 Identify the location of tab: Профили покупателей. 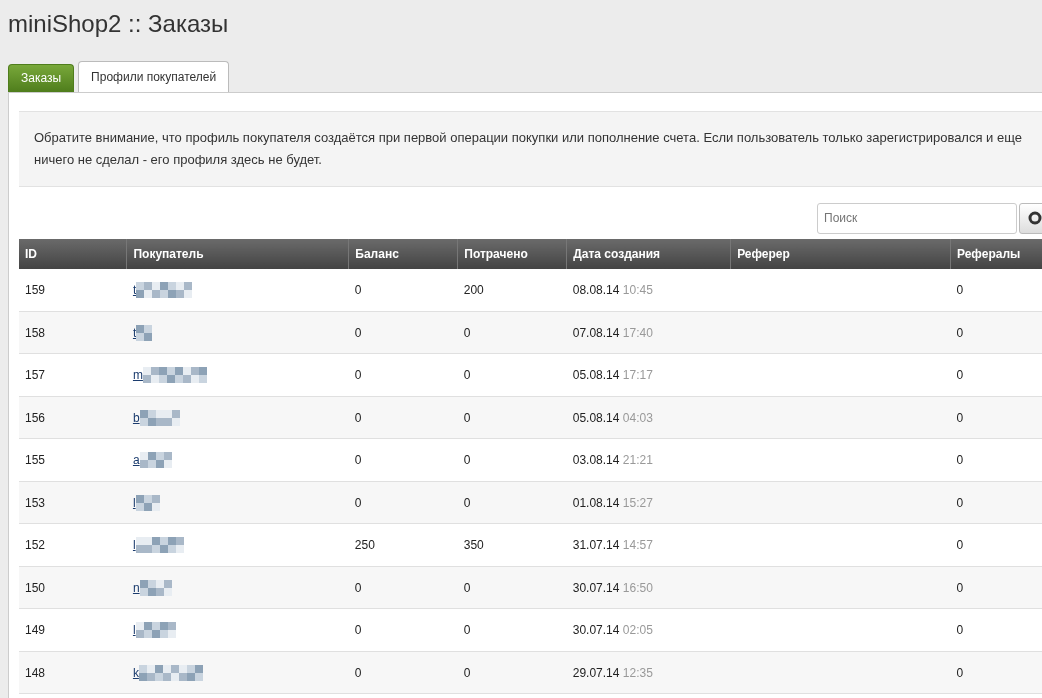
(154, 76).